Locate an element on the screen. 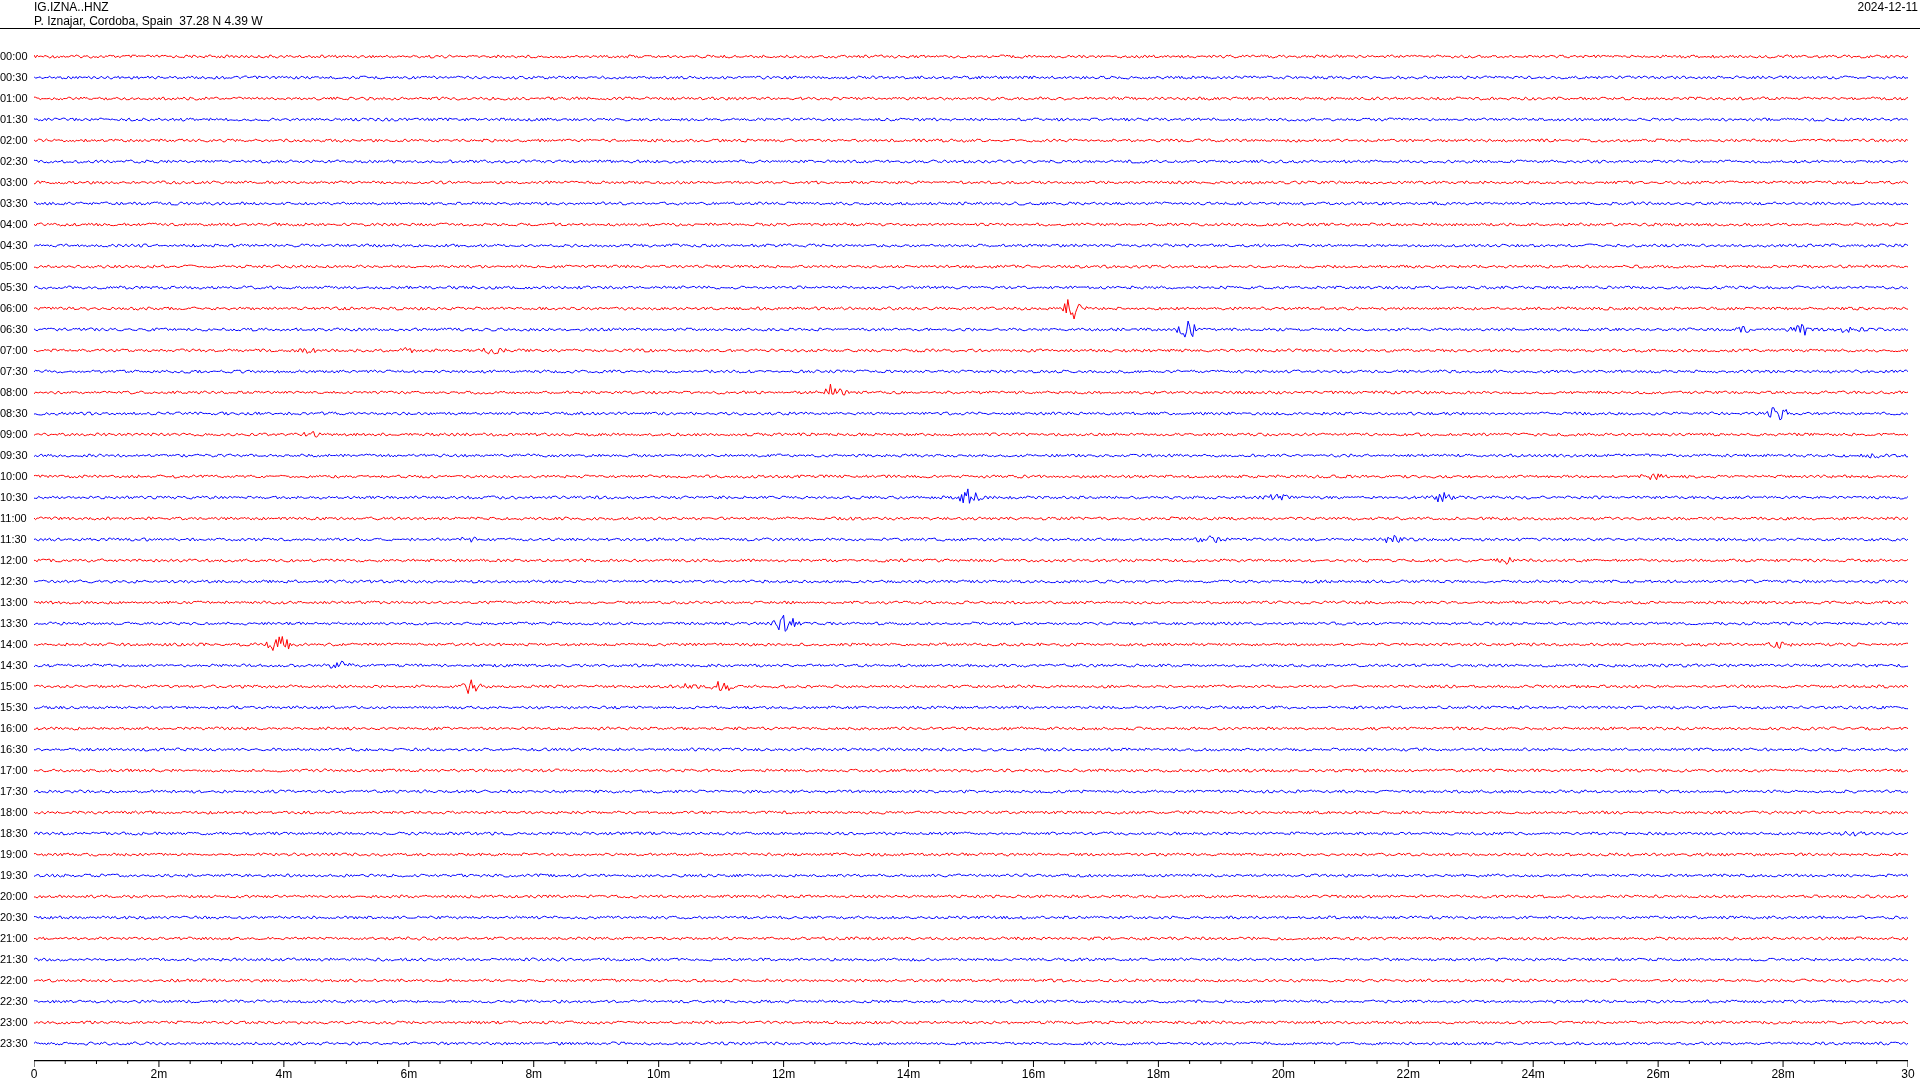 The image size is (1920, 1080). axis-label: 6m is located at coordinates (409, 1073).